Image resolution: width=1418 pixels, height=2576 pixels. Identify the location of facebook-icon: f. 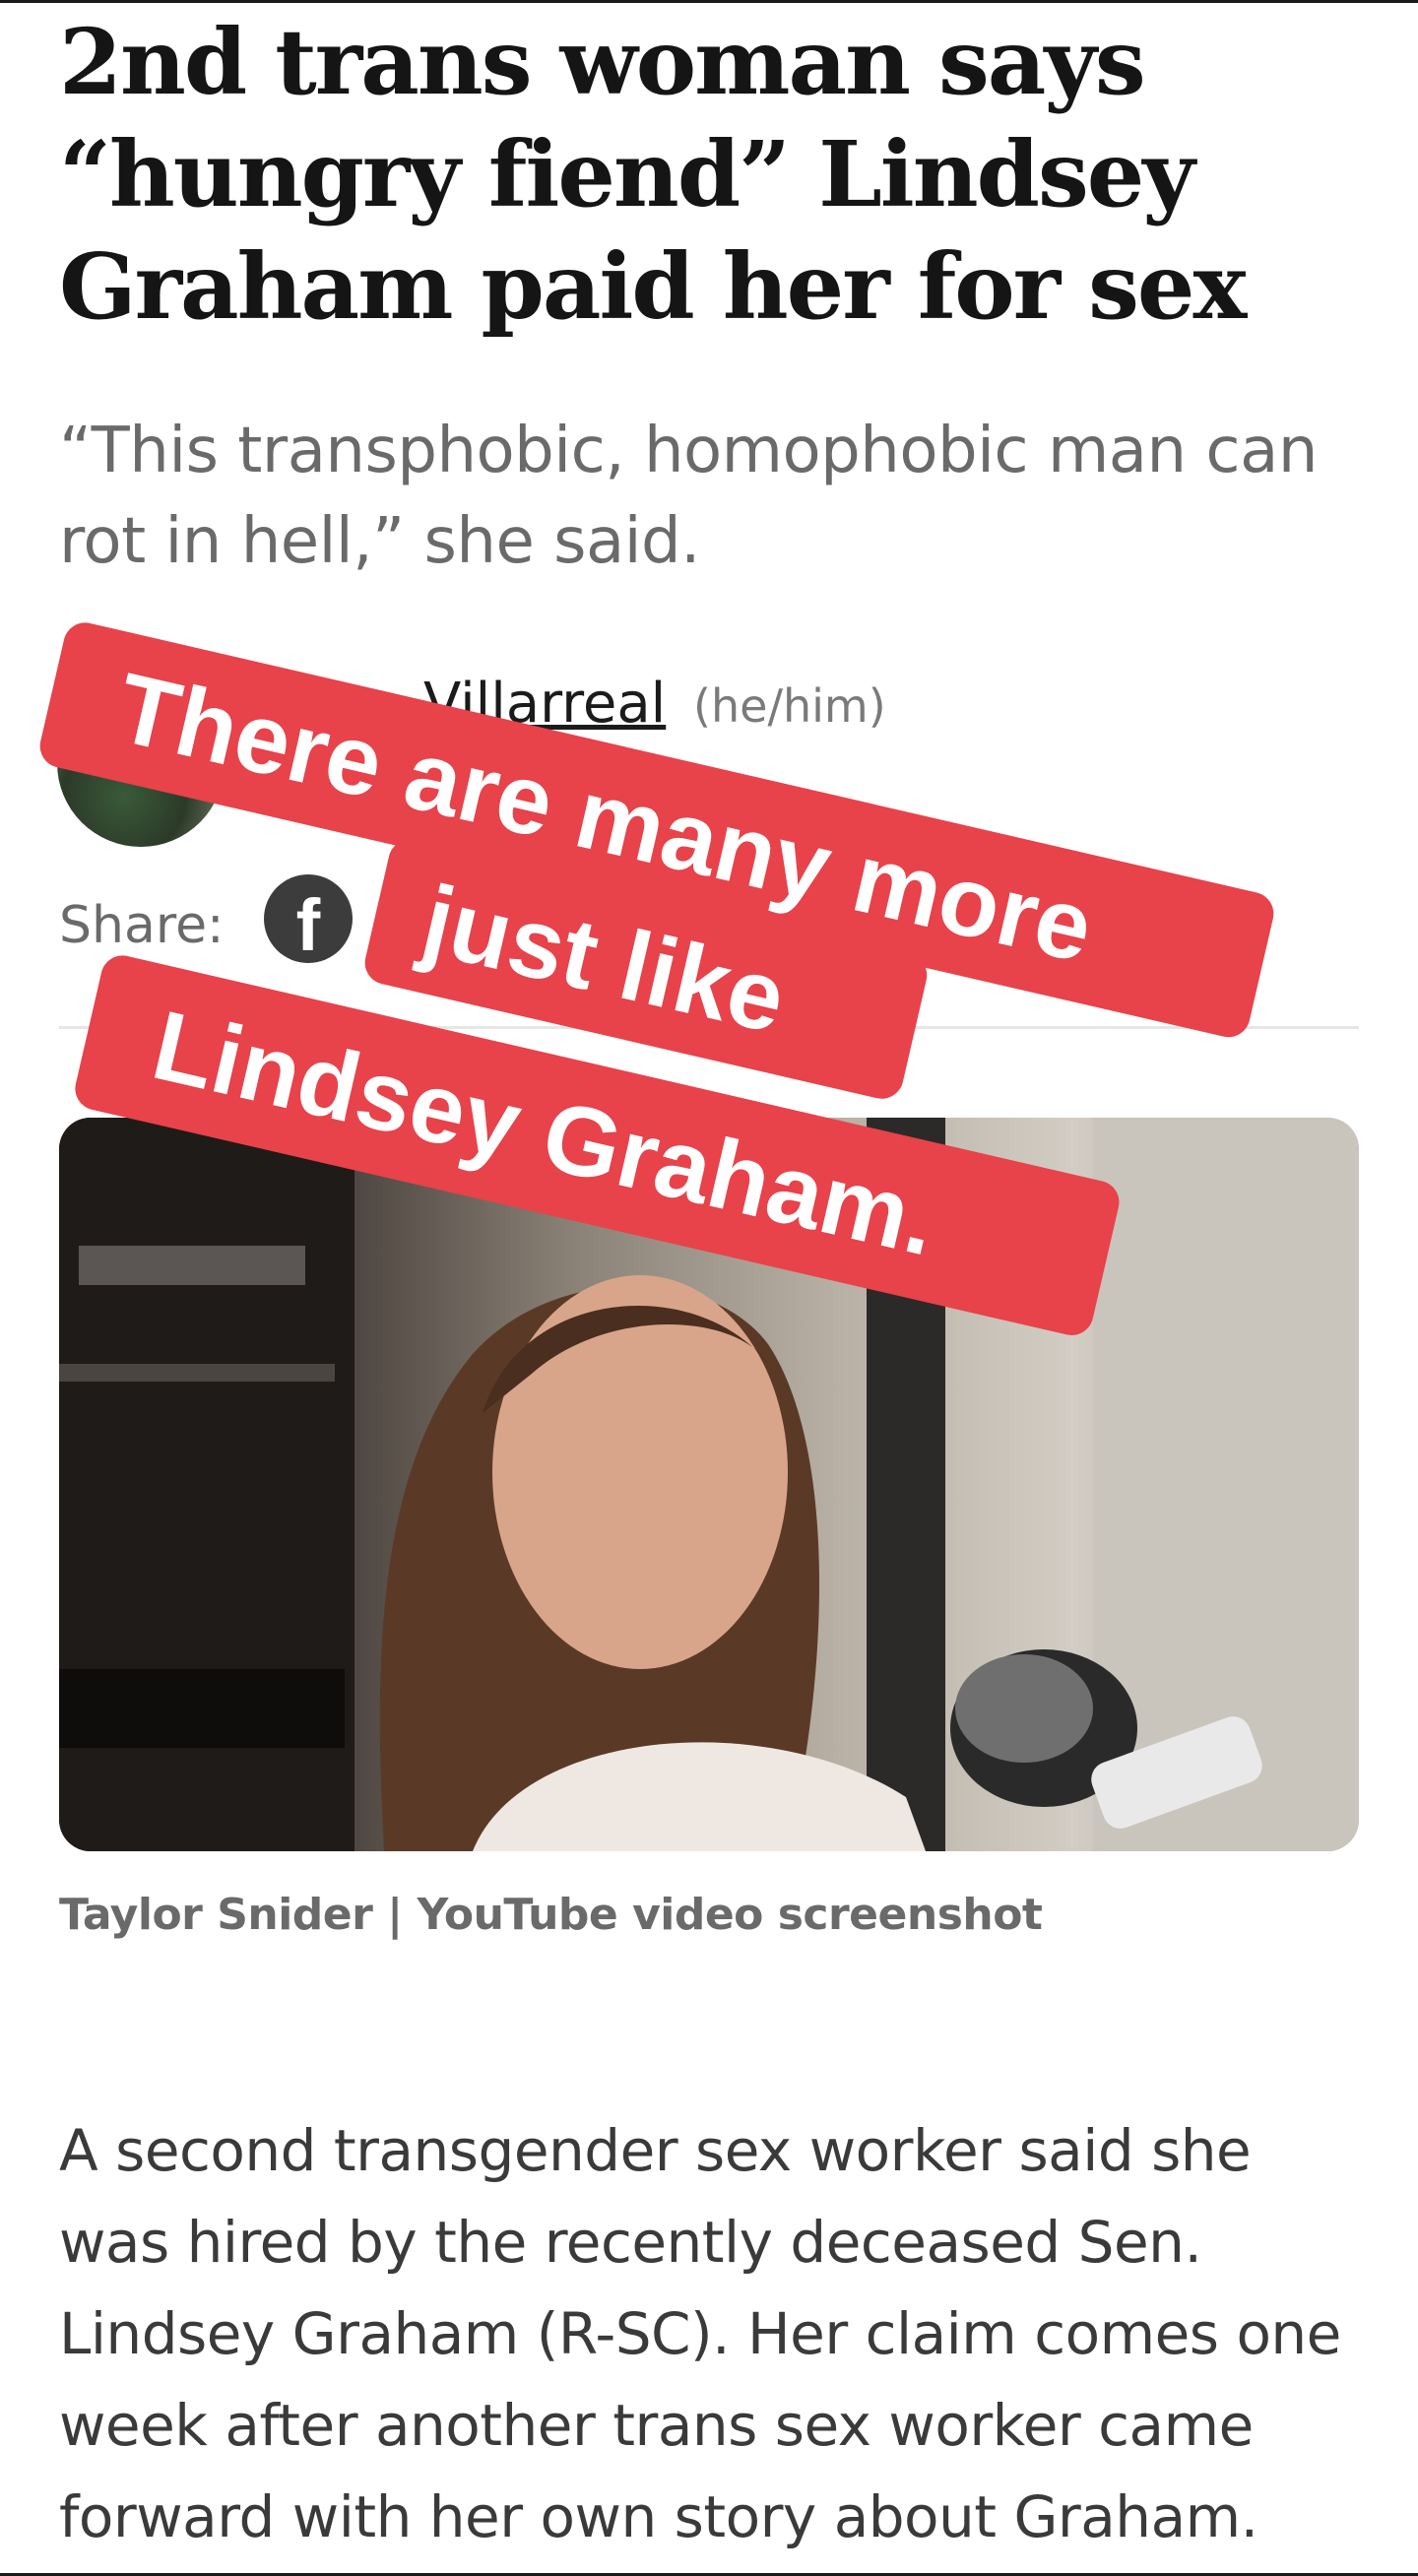
(308, 918).